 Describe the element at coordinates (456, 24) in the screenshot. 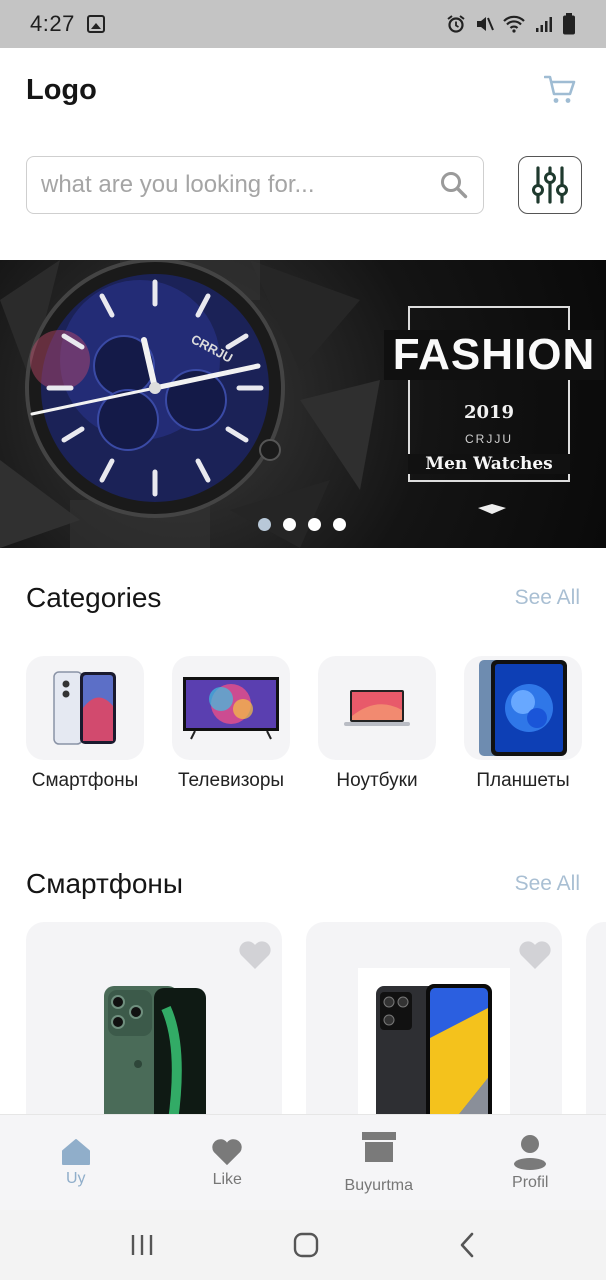

I see `alarm-icon` at that location.